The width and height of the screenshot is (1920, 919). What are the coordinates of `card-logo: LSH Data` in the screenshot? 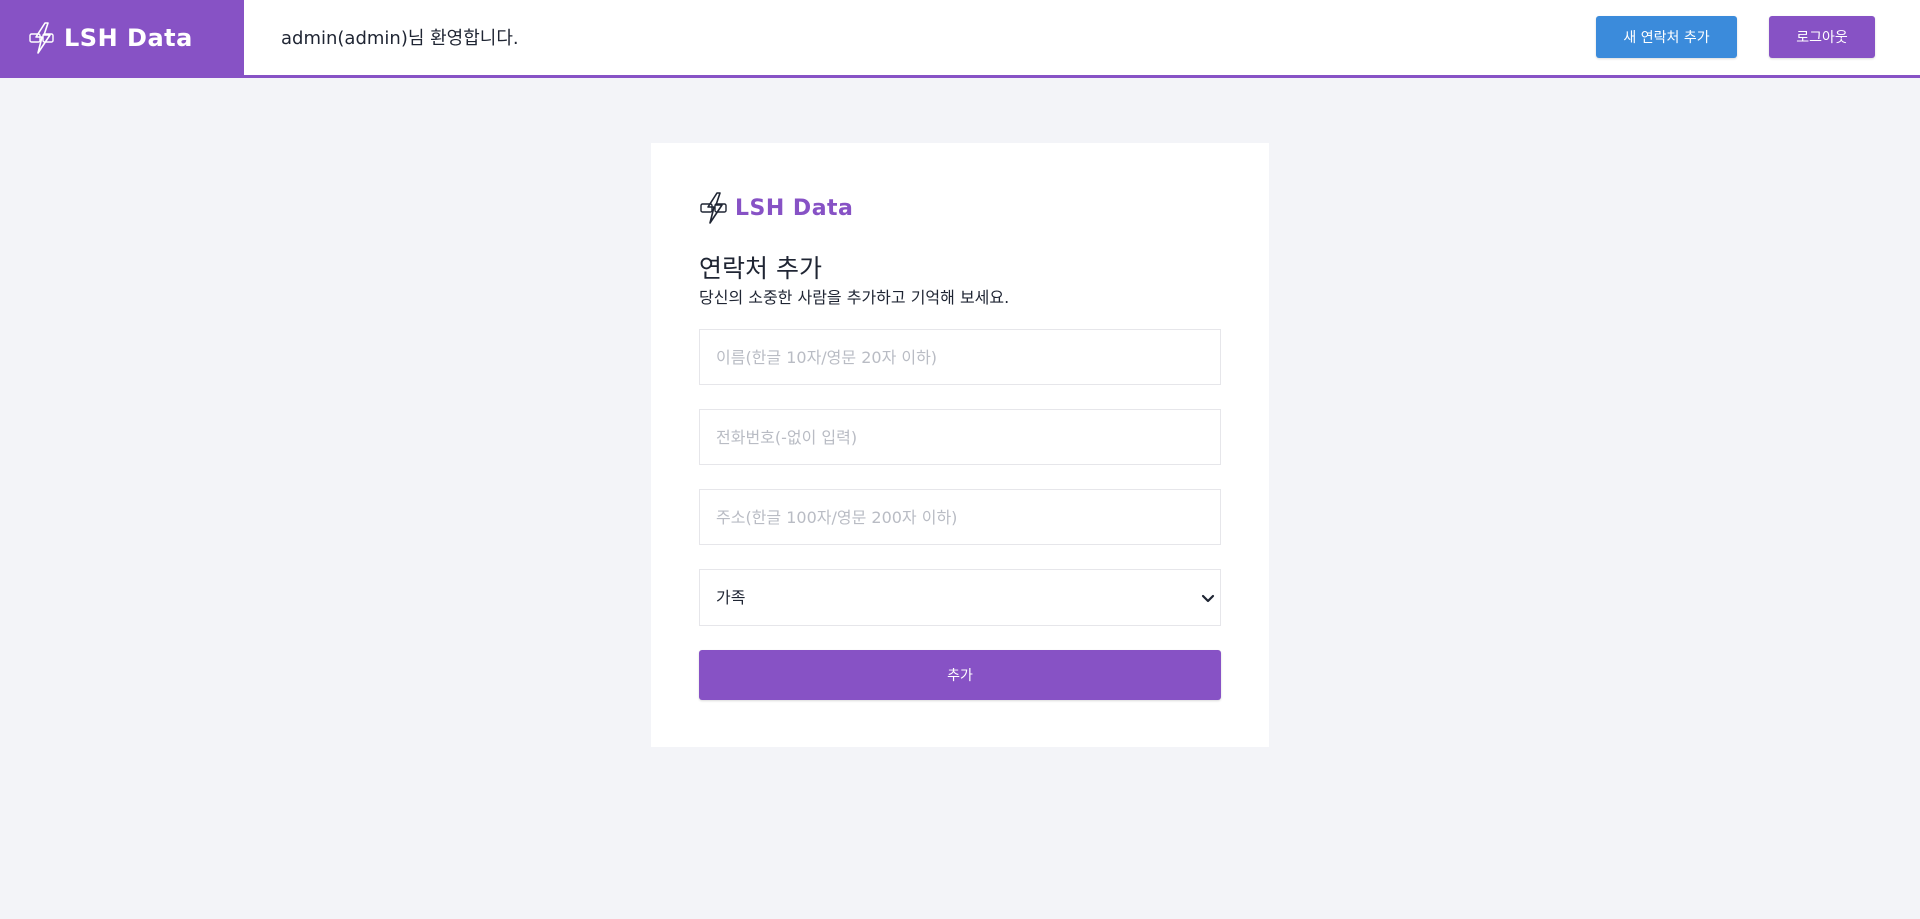 It's located at (776, 208).